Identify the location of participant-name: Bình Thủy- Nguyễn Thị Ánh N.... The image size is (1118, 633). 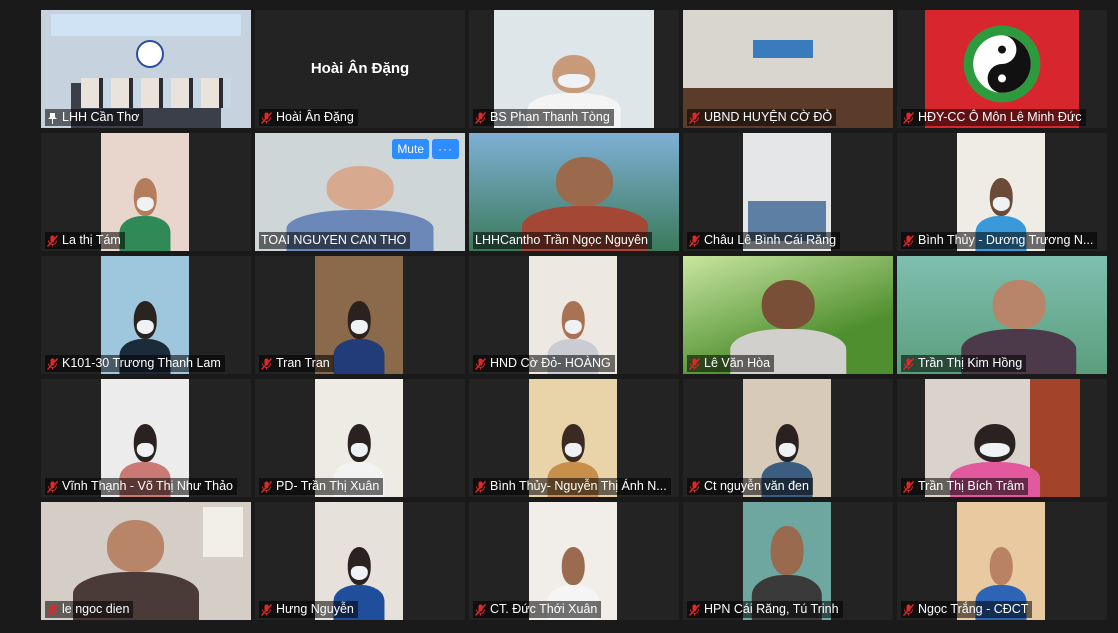
(578, 486).